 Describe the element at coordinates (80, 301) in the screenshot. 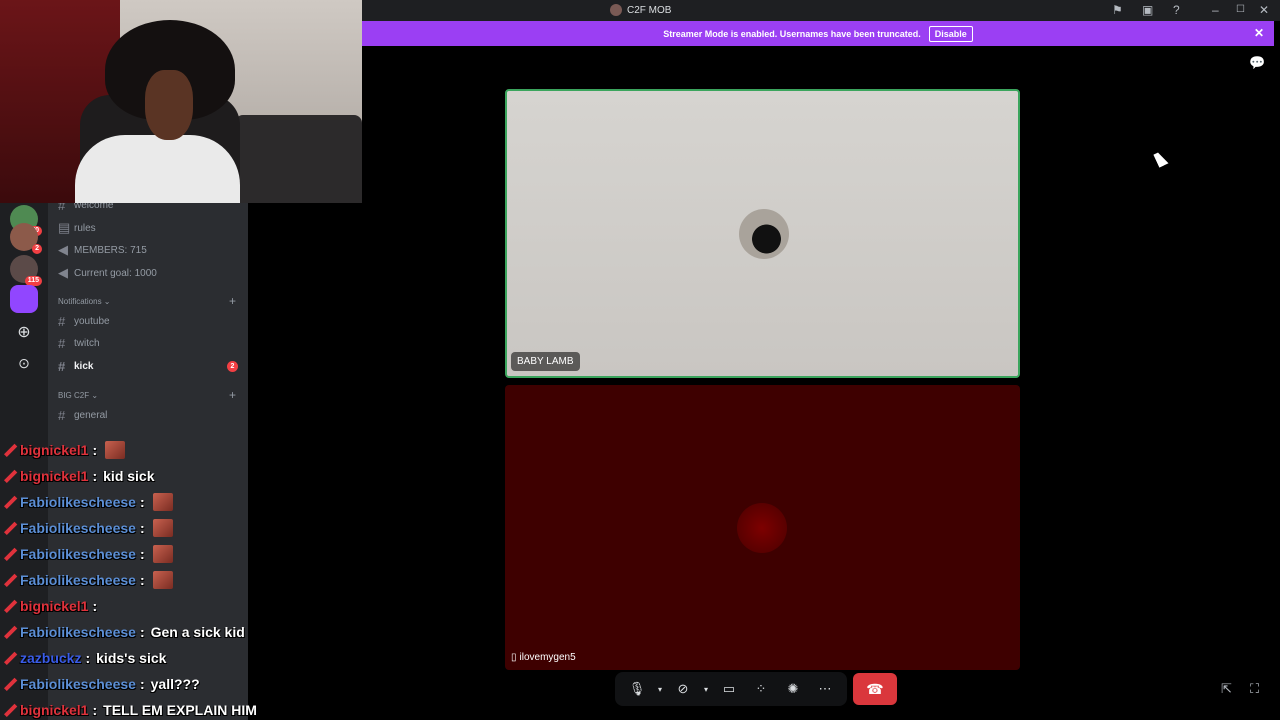

I see `category-label: Notifications` at that location.